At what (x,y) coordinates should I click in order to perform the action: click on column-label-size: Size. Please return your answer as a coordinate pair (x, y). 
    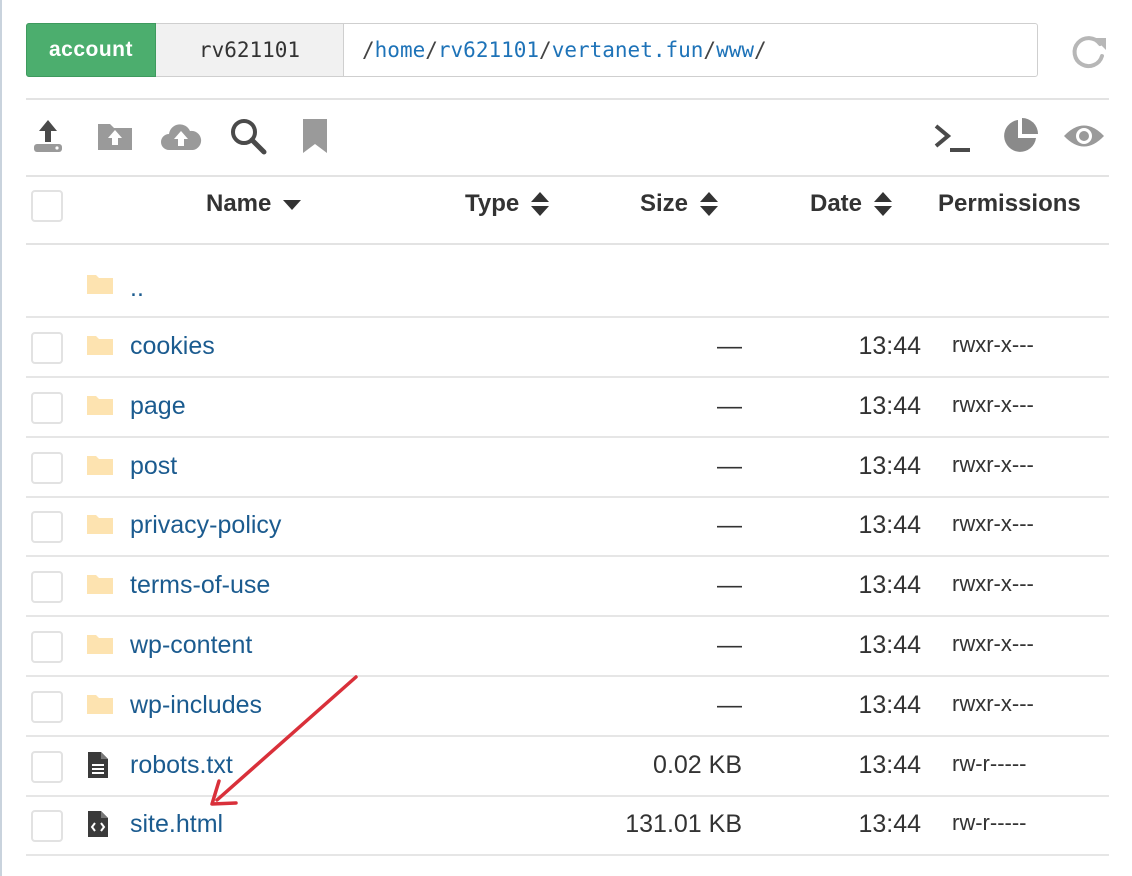
    Looking at the image, I should click on (664, 203).